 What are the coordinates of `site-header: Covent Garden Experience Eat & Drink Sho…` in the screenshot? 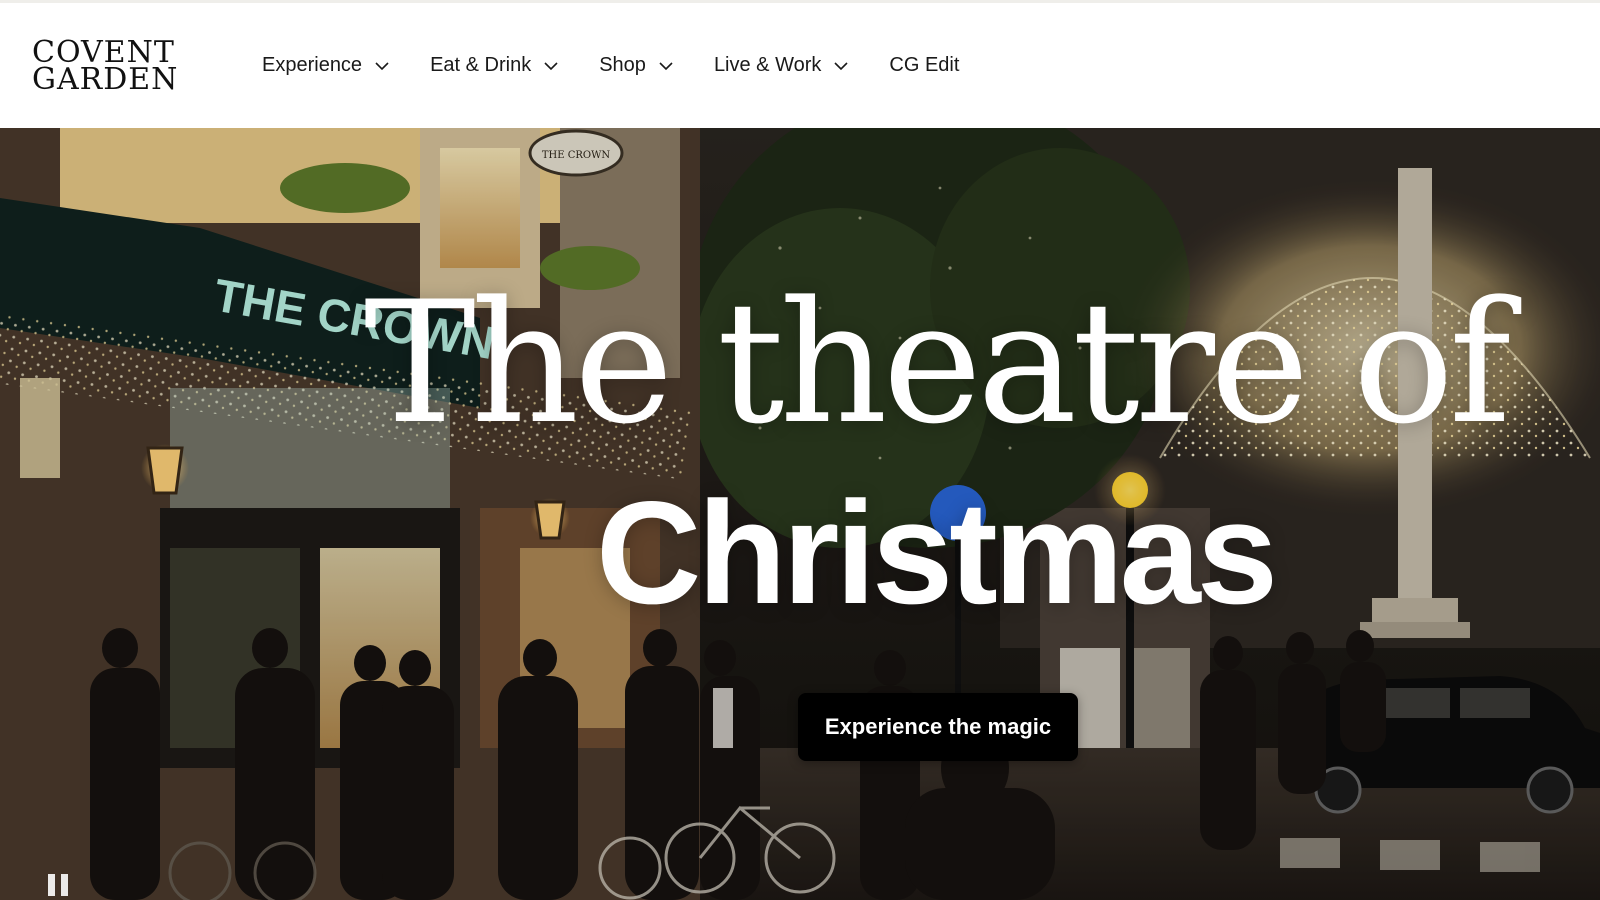 It's located at (800, 65).